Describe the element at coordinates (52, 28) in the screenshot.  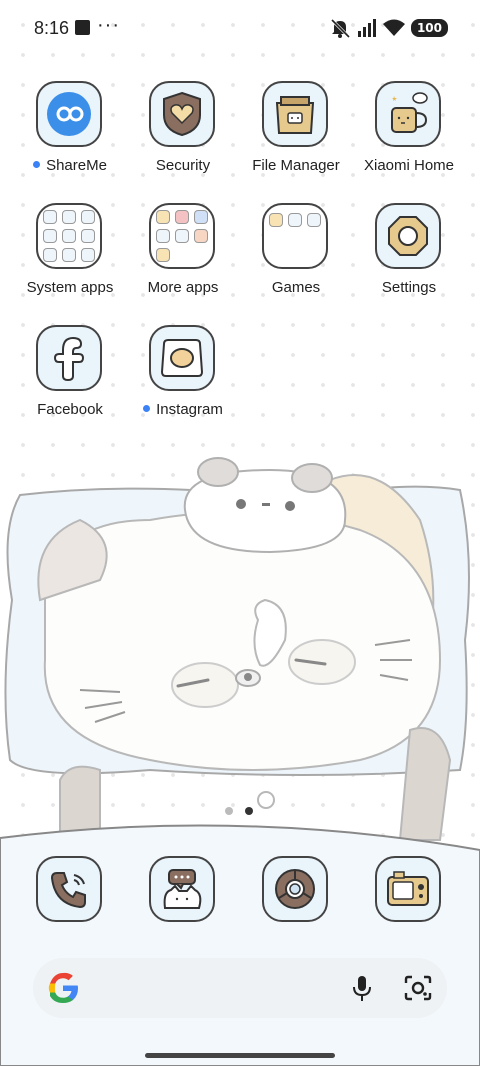
I see `status-time: 8:16` at that location.